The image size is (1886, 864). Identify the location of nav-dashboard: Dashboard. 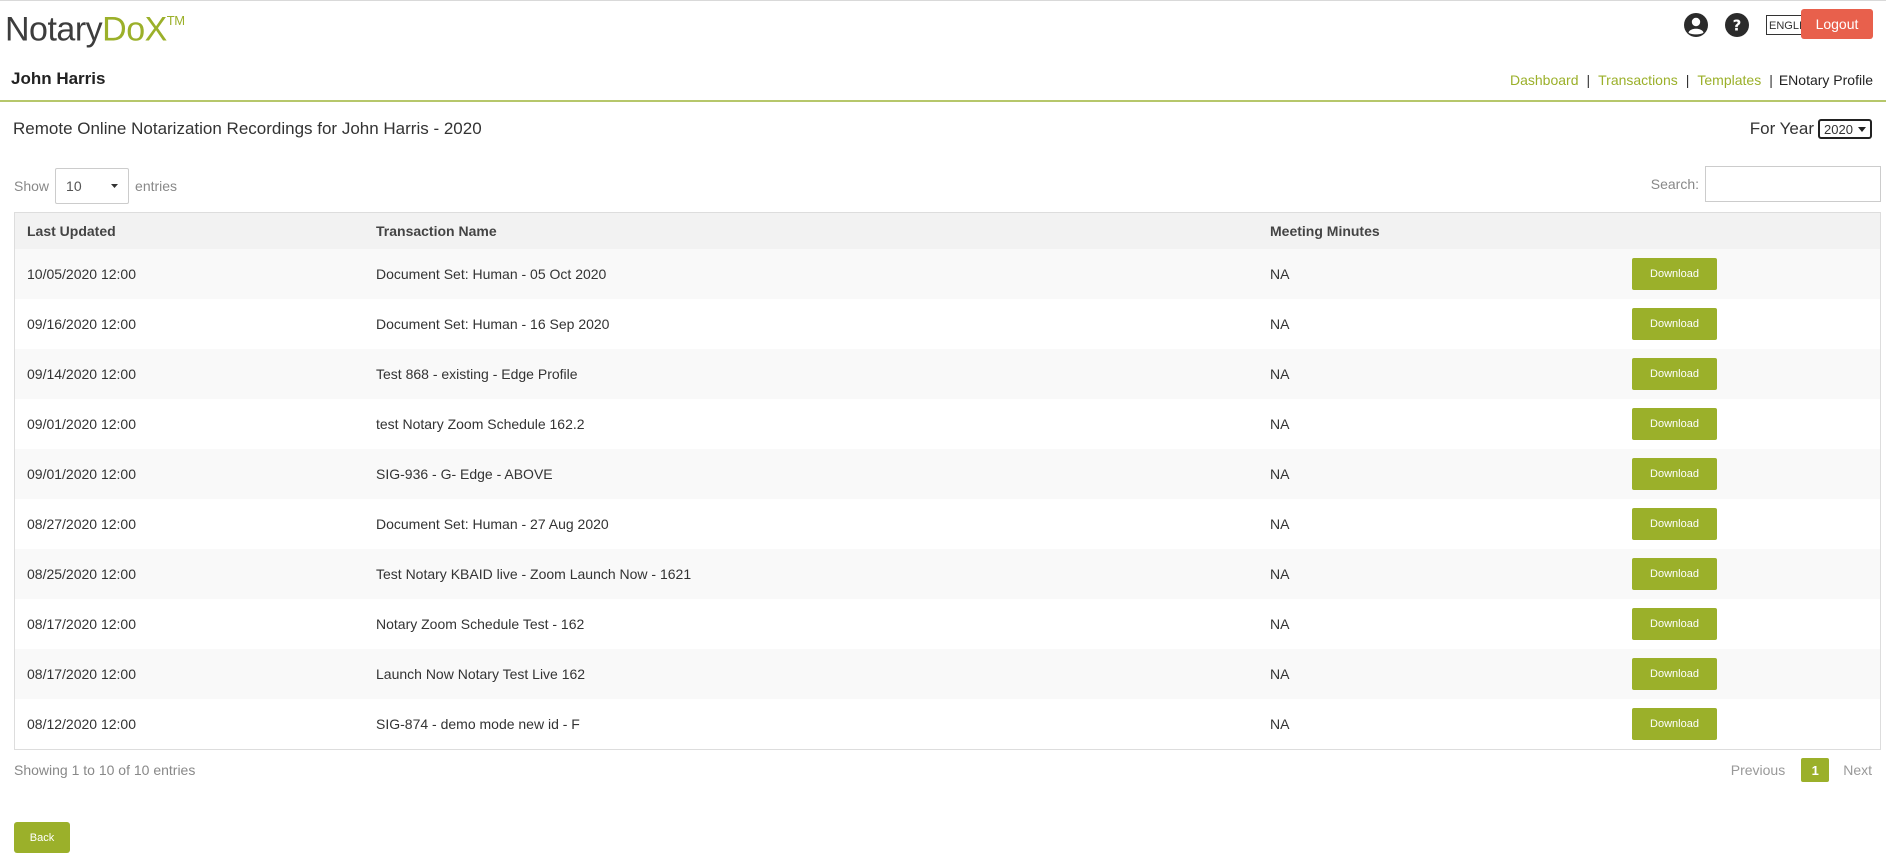
(1544, 80).